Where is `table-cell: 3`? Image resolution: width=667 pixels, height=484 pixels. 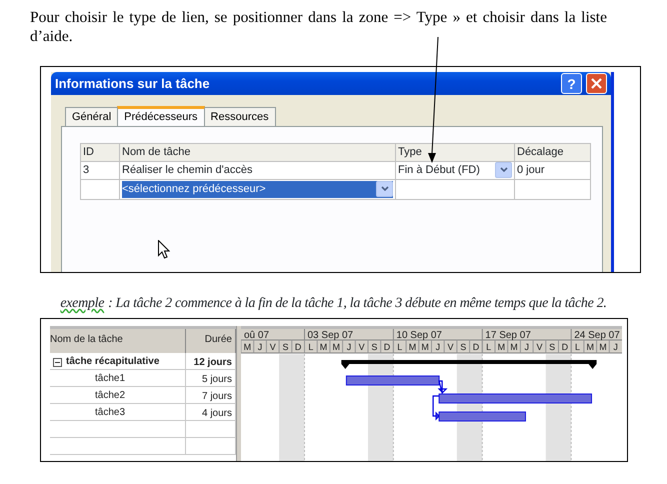
table-cell: 3 is located at coordinates (100, 170).